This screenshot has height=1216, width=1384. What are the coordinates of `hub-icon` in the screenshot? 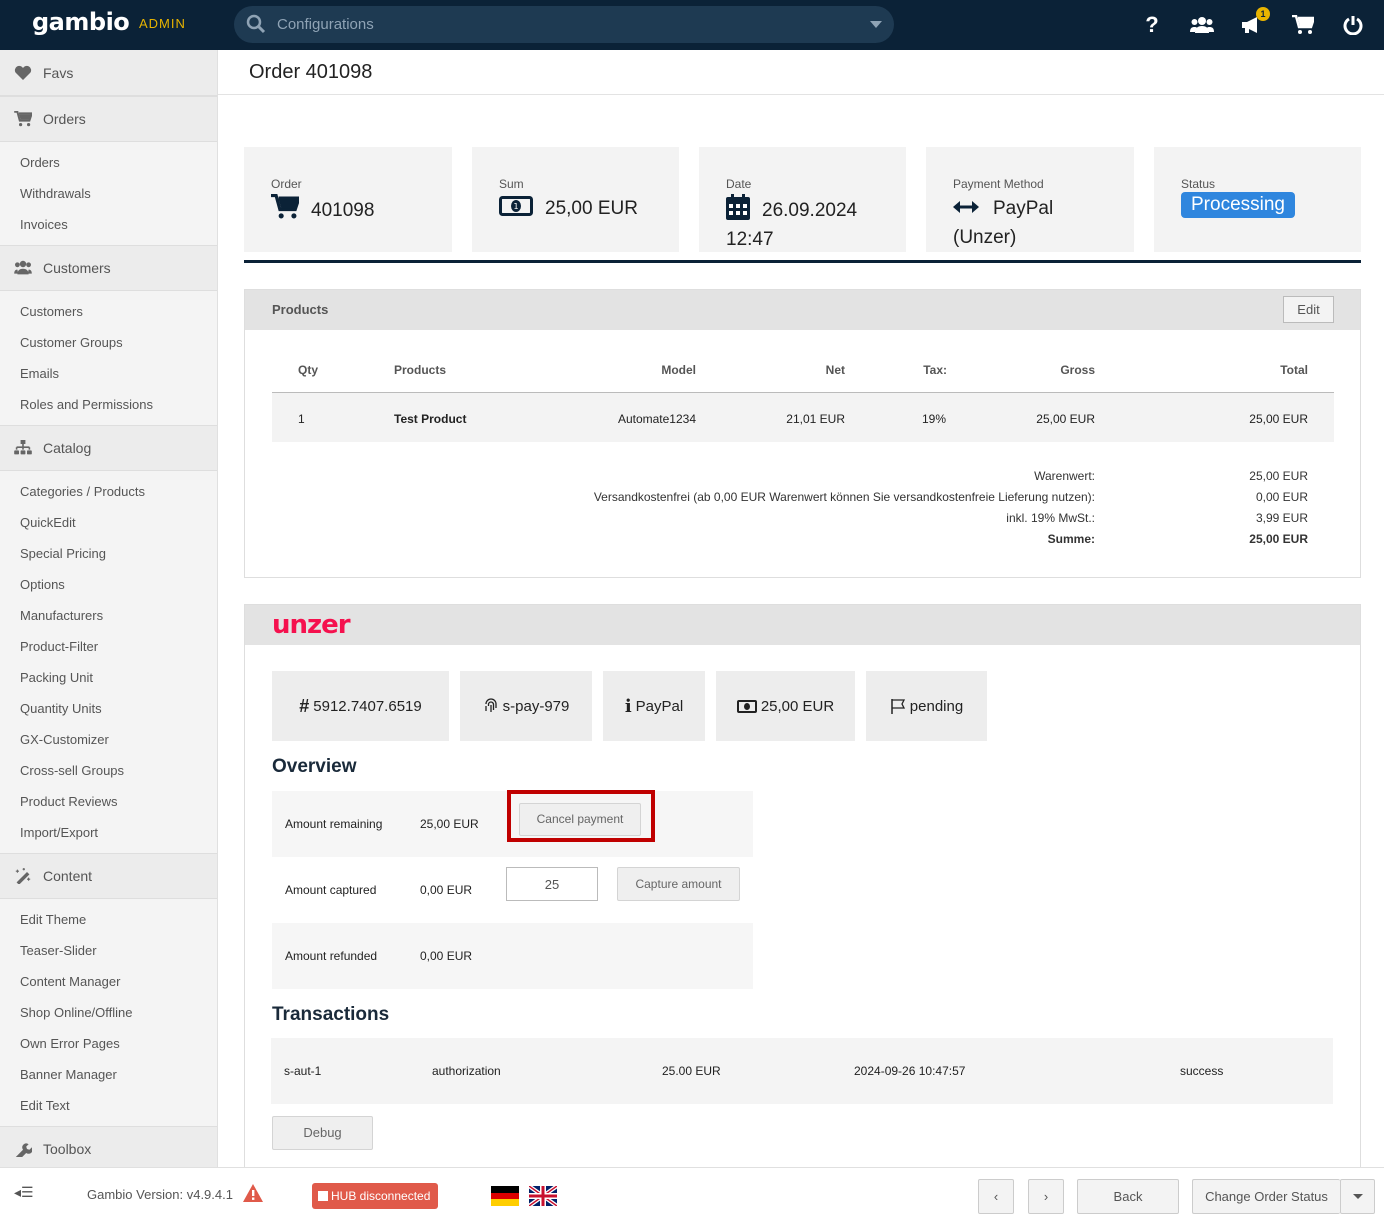 It's located at (323, 1196).